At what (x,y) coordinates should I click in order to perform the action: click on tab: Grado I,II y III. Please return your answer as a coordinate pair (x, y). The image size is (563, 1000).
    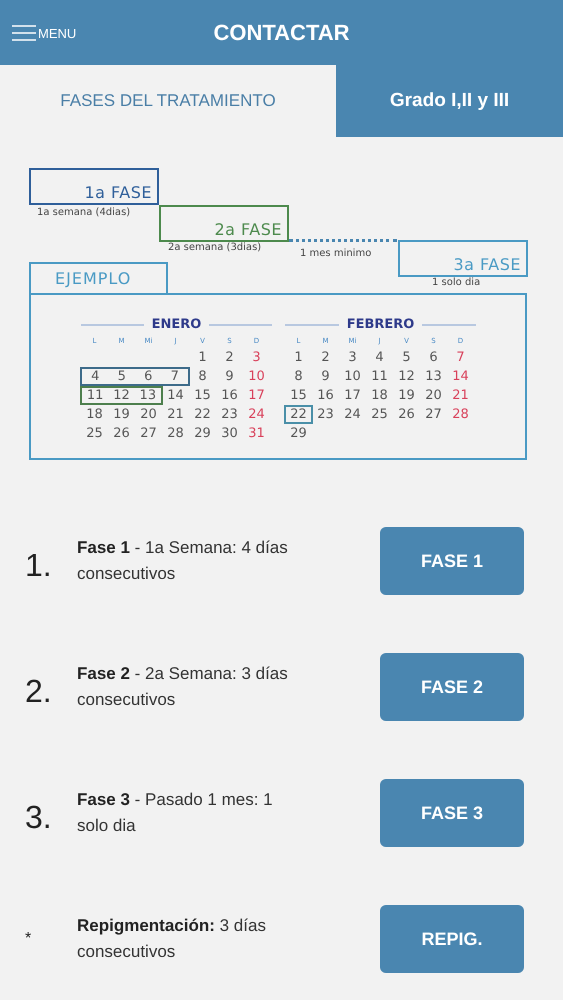
    Looking at the image, I should click on (449, 101).